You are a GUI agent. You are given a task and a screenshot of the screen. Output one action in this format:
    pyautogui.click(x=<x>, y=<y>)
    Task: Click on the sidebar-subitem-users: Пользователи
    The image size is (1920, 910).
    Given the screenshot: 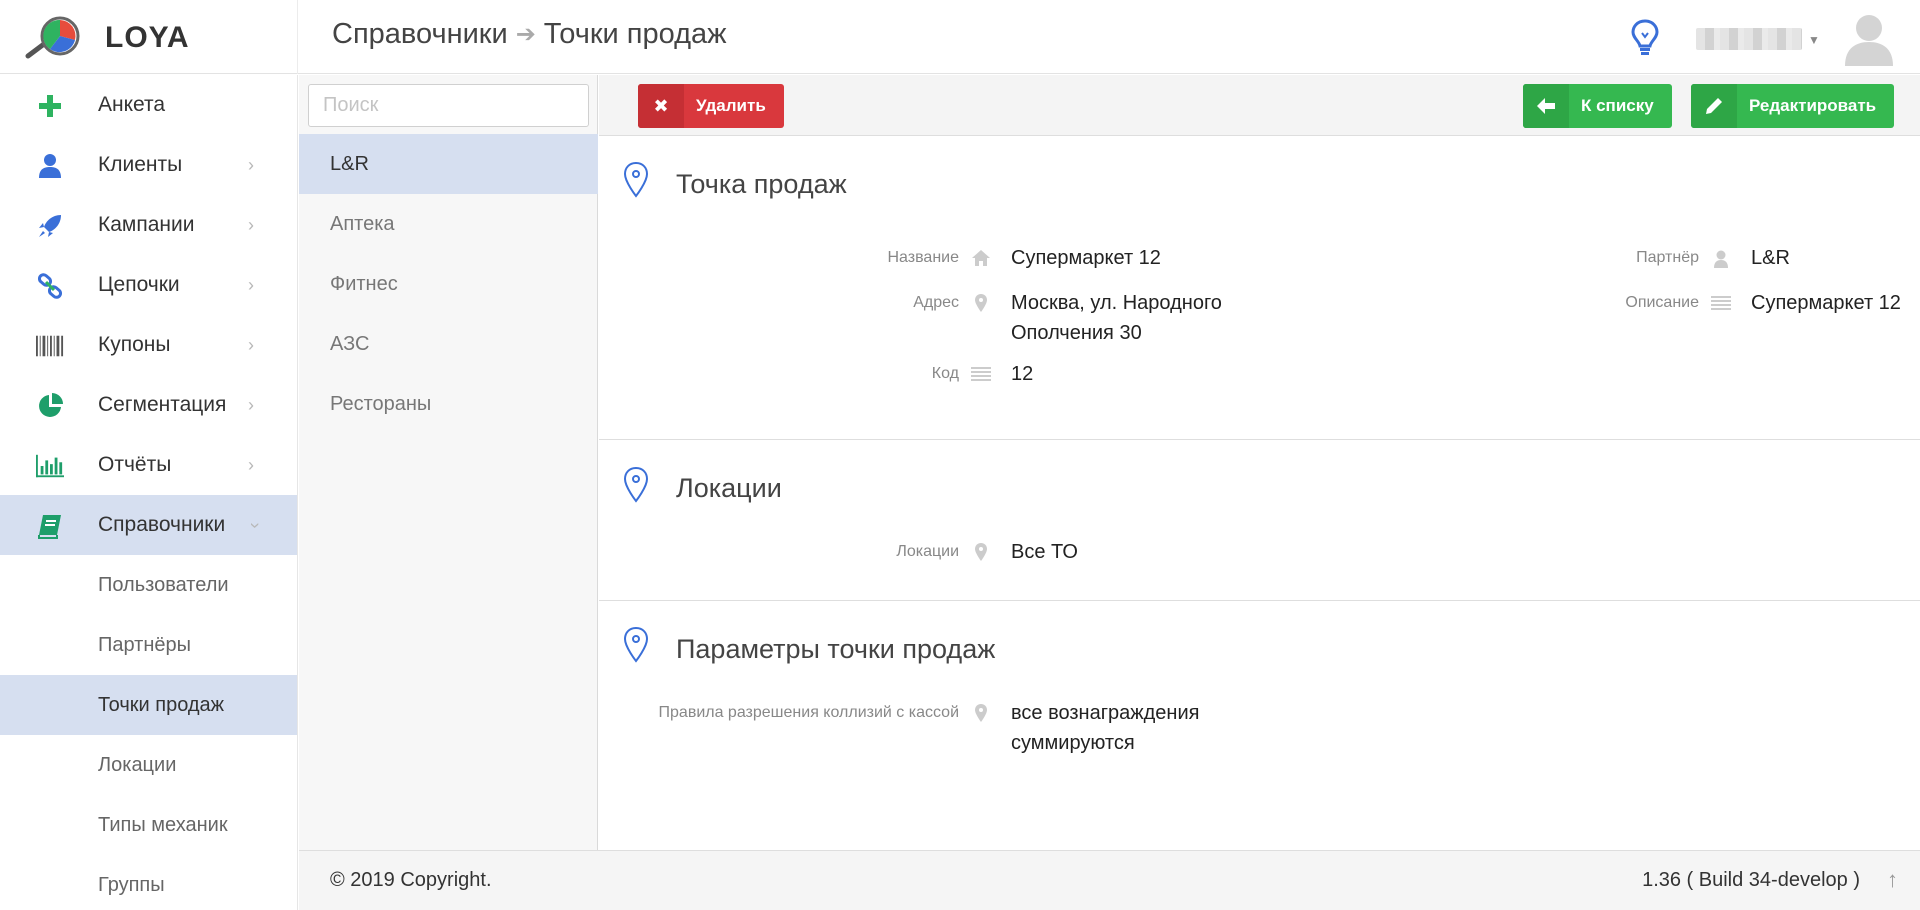 What is the action you would take?
    pyautogui.click(x=148, y=585)
    